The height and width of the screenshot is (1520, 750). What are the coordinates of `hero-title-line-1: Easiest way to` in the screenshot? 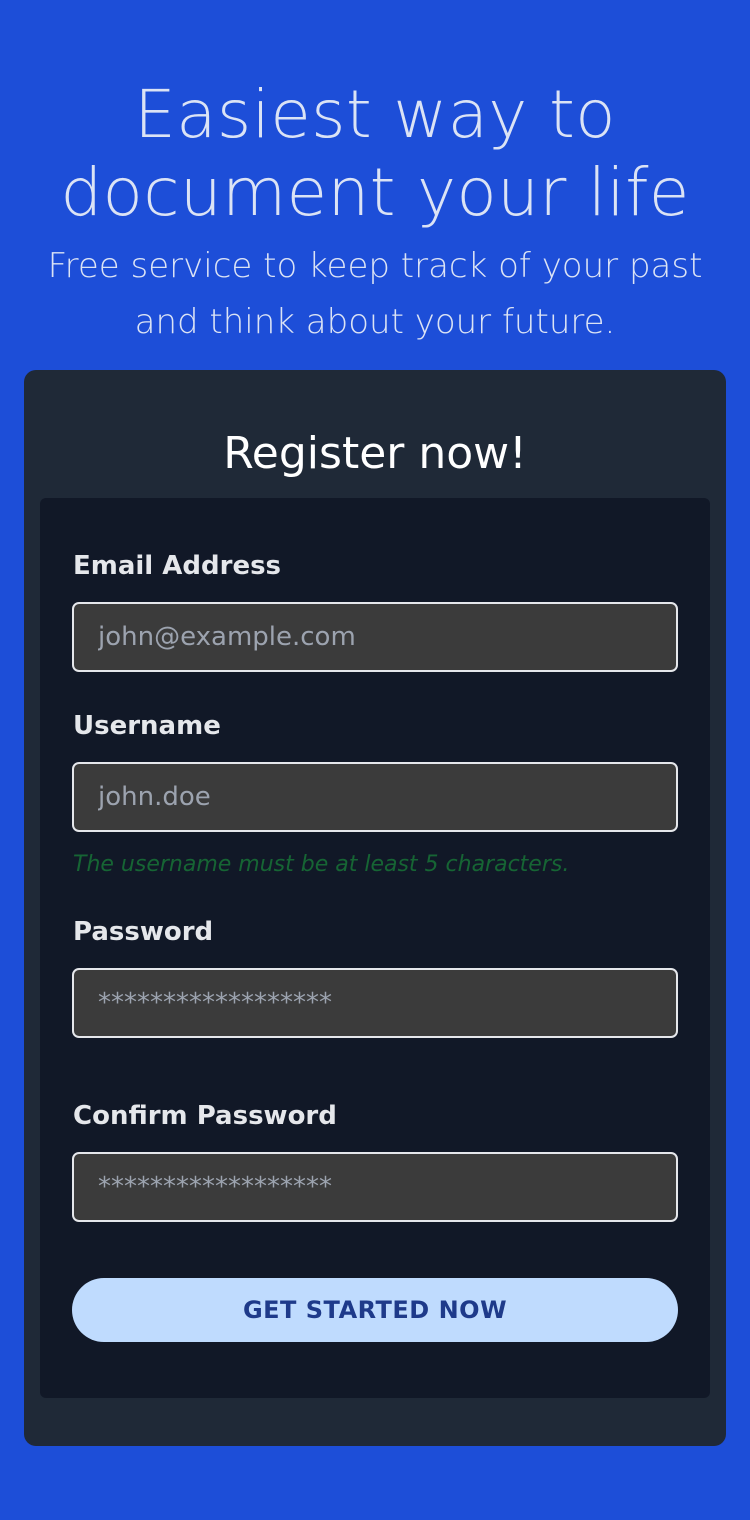 It's located at (375, 114).